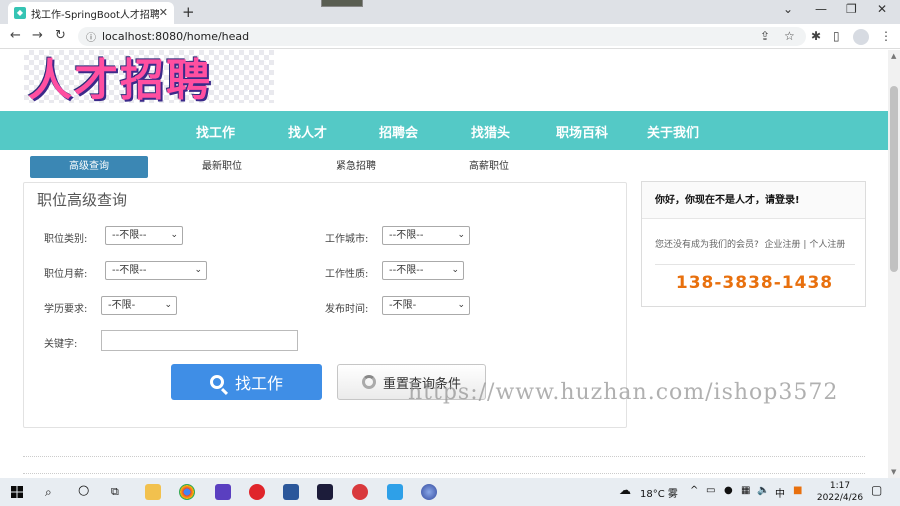  What do you see at coordinates (783, 245) in the screenshot?
I see `company-register-link: 企业注册` at bounding box center [783, 245].